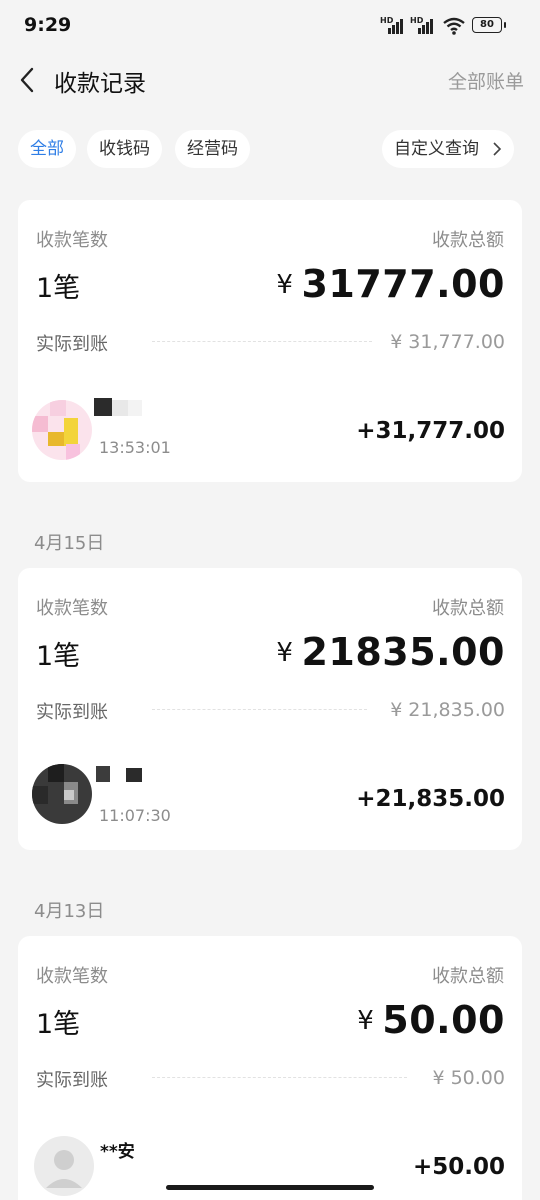 This screenshot has height=1200, width=540. What do you see at coordinates (64, 1166) in the screenshot?
I see `default-avatar-icon` at bounding box center [64, 1166].